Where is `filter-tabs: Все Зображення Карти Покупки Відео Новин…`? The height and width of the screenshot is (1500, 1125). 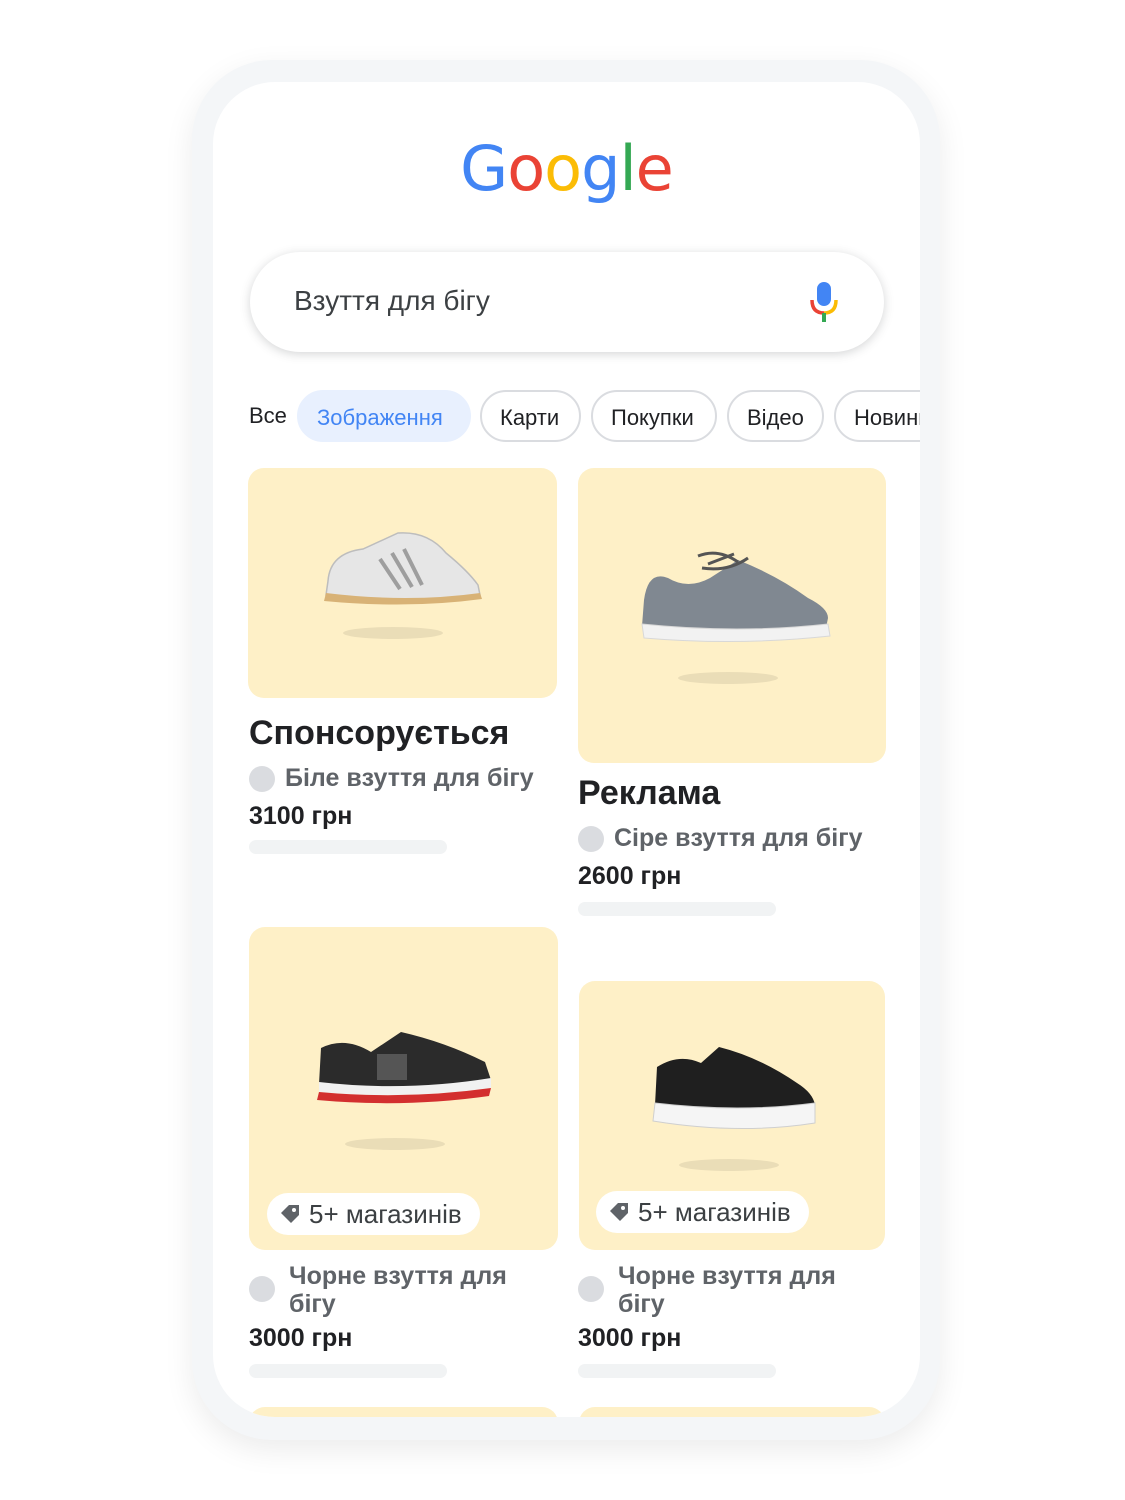 filter-tabs: Все Зображення Карти Покупки Відео Новин… is located at coordinates (584, 418).